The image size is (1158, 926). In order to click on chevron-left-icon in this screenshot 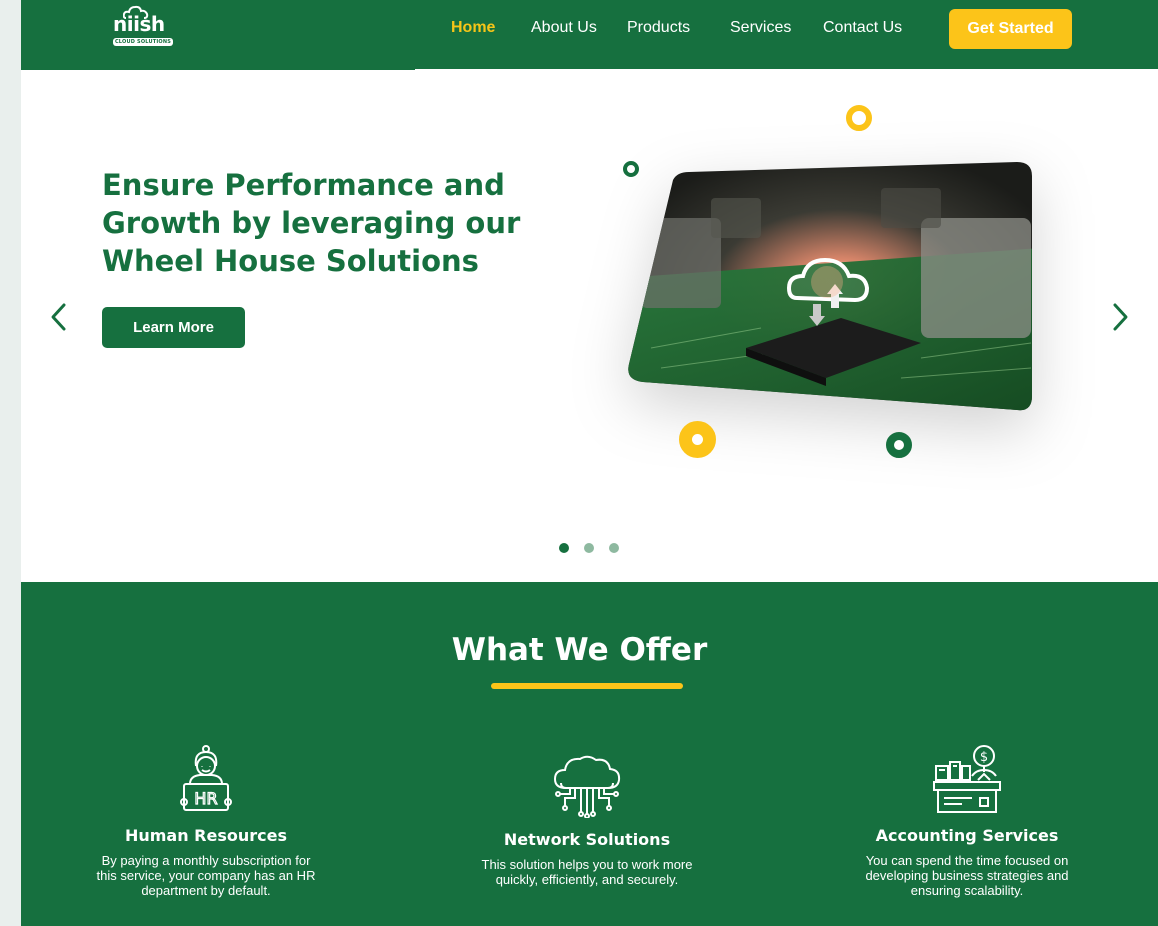, I will do `click(58, 317)`.